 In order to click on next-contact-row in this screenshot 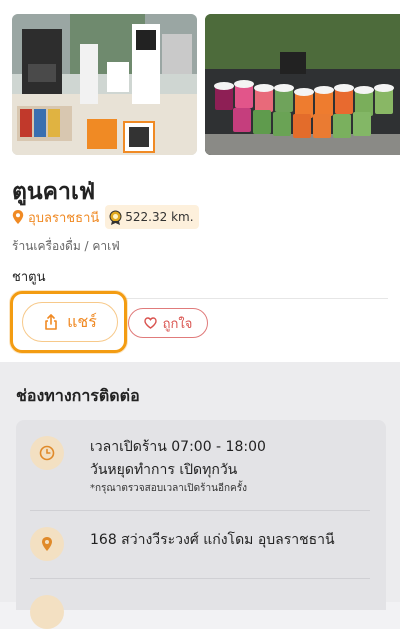, I will do `click(201, 604)`.